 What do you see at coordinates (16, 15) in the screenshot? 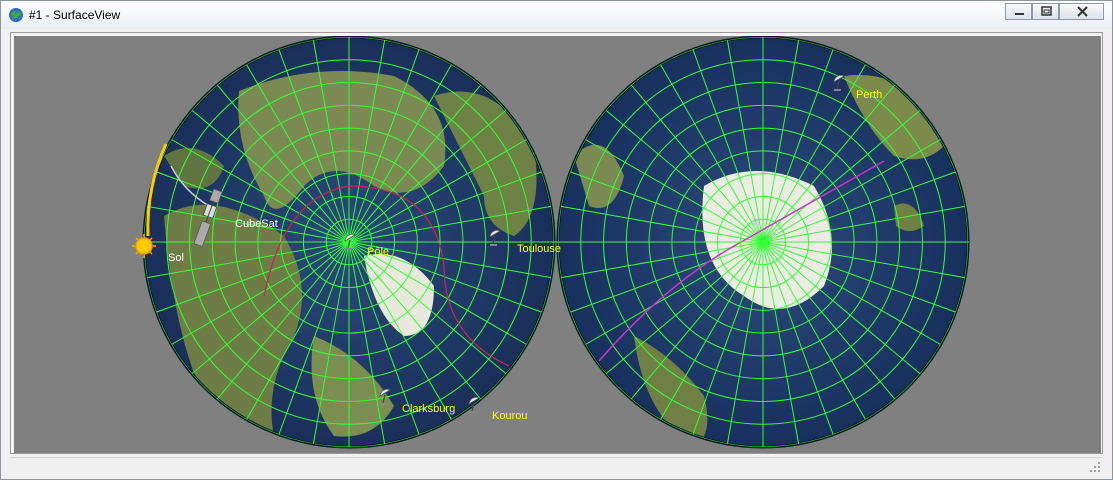
I see `app-globe-icon` at bounding box center [16, 15].